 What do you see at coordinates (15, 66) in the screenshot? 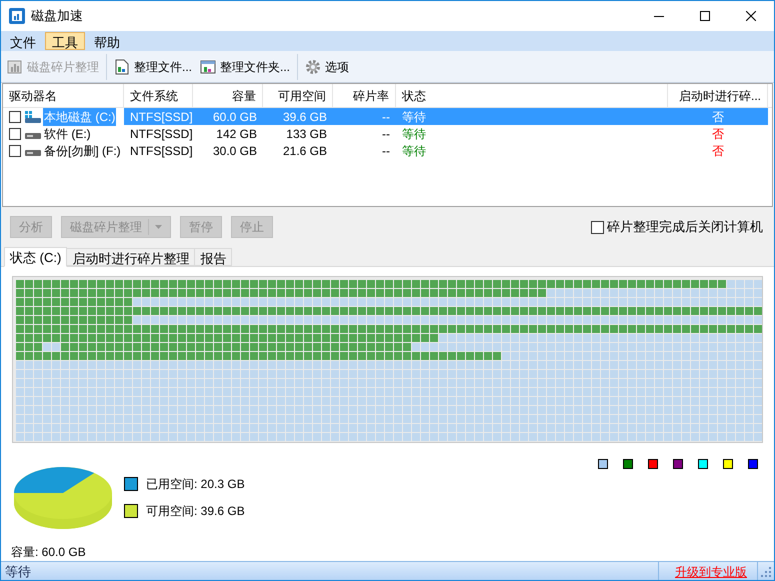
I see `bar-chart-icon` at bounding box center [15, 66].